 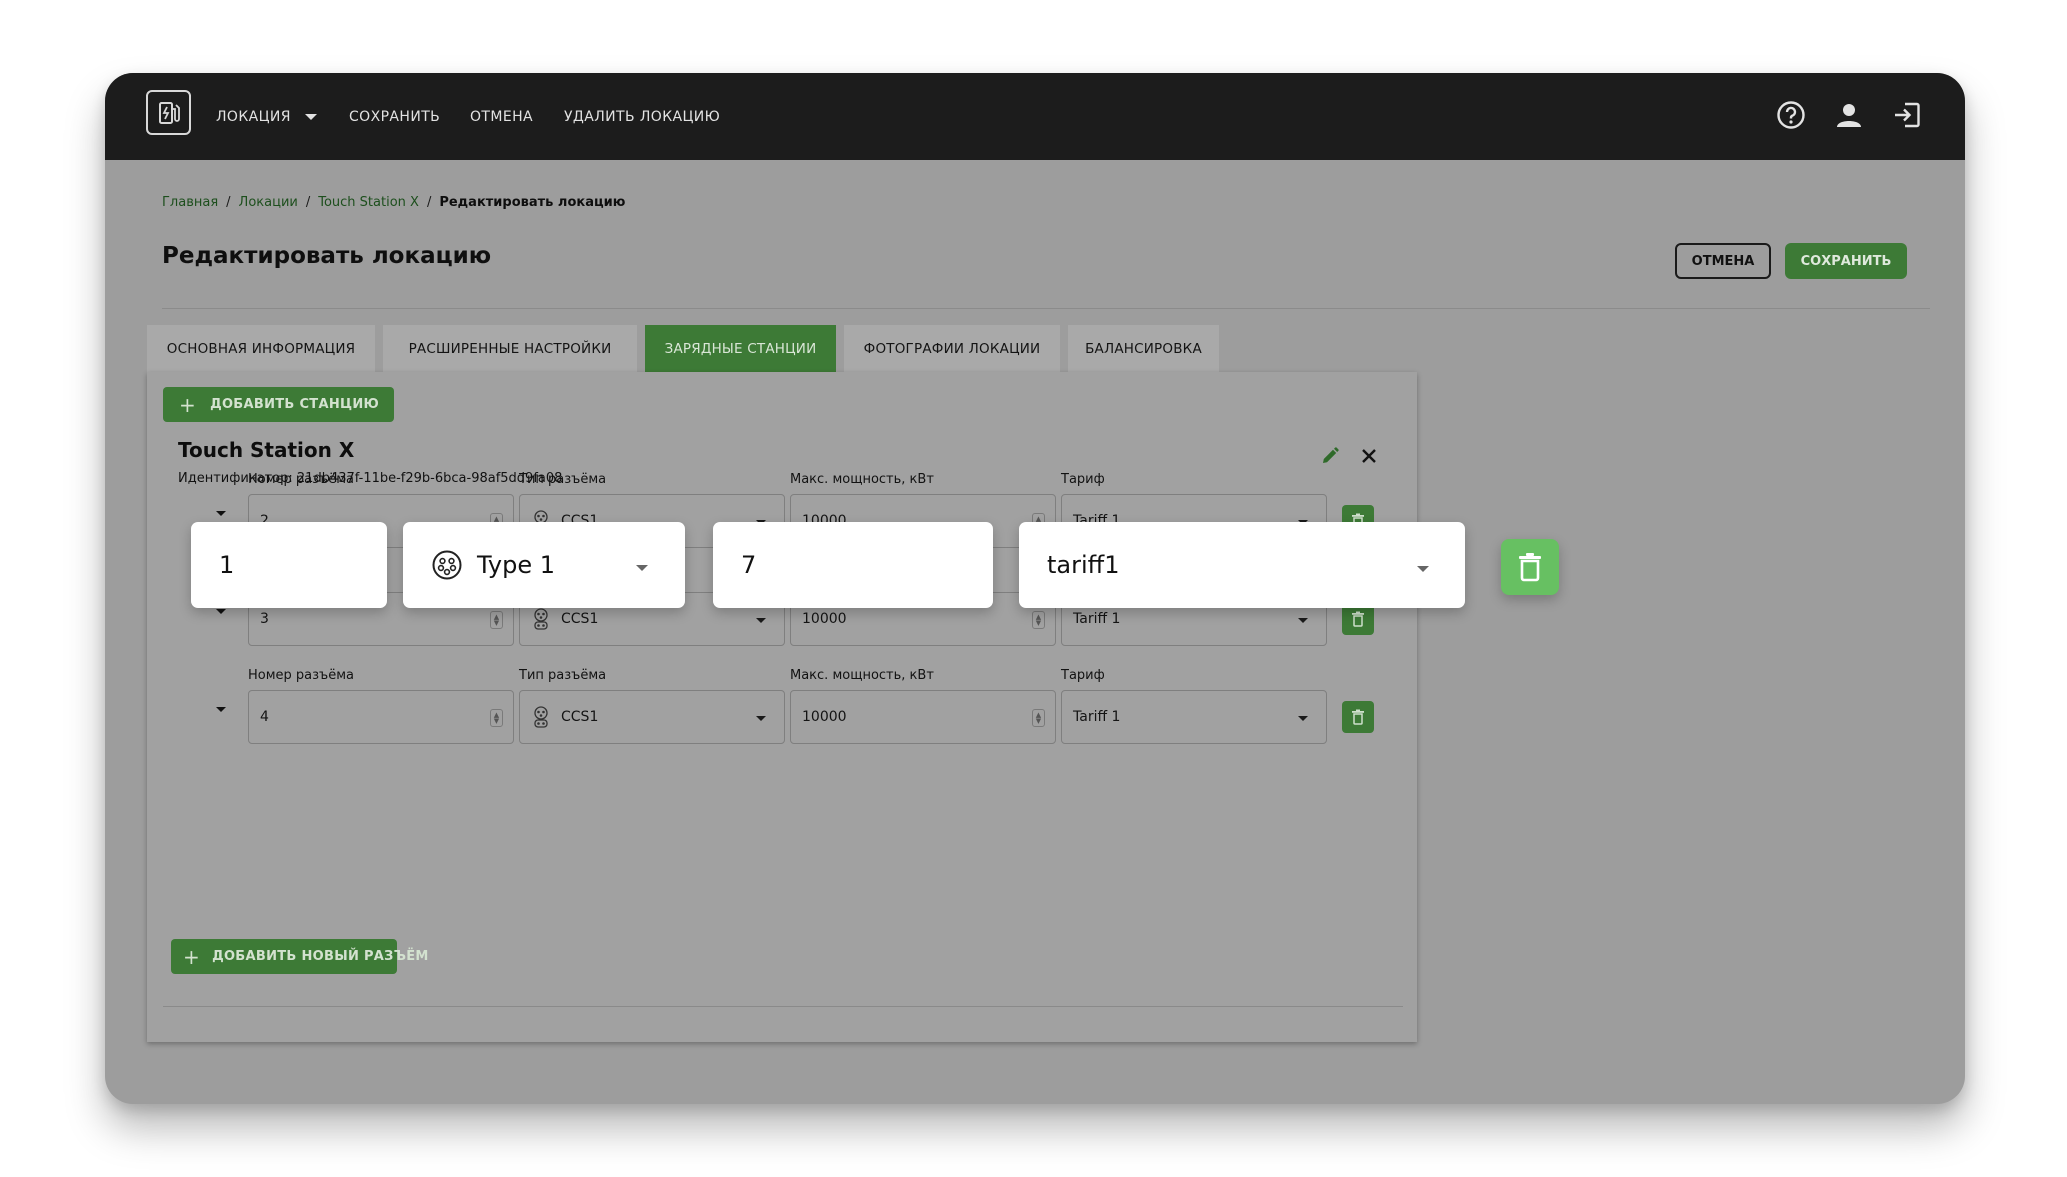 I want to click on tab-charging-stations: ЗАРЯДНЫЕ СТАНЦИИ, so click(x=740, y=348).